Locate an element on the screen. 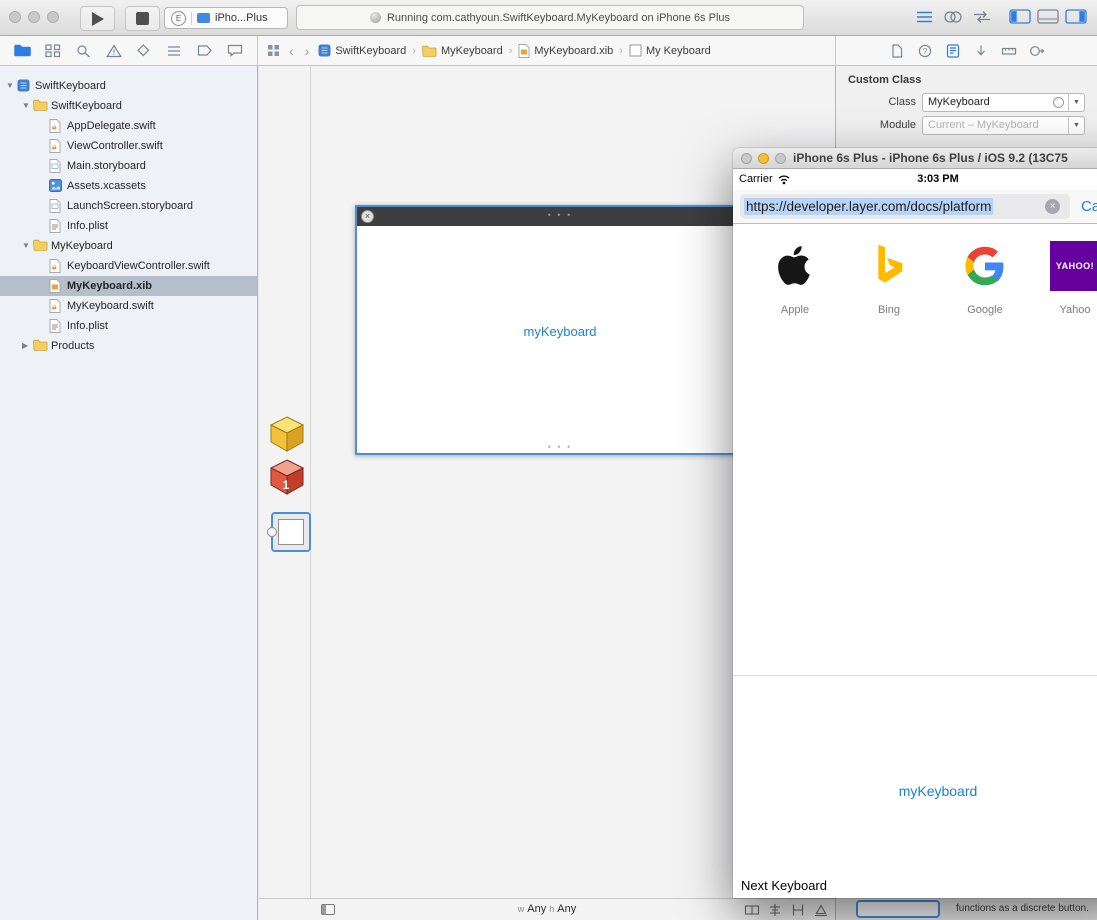 The image size is (1097, 920). carrier-label: Carrier is located at coordinates (756, 179).